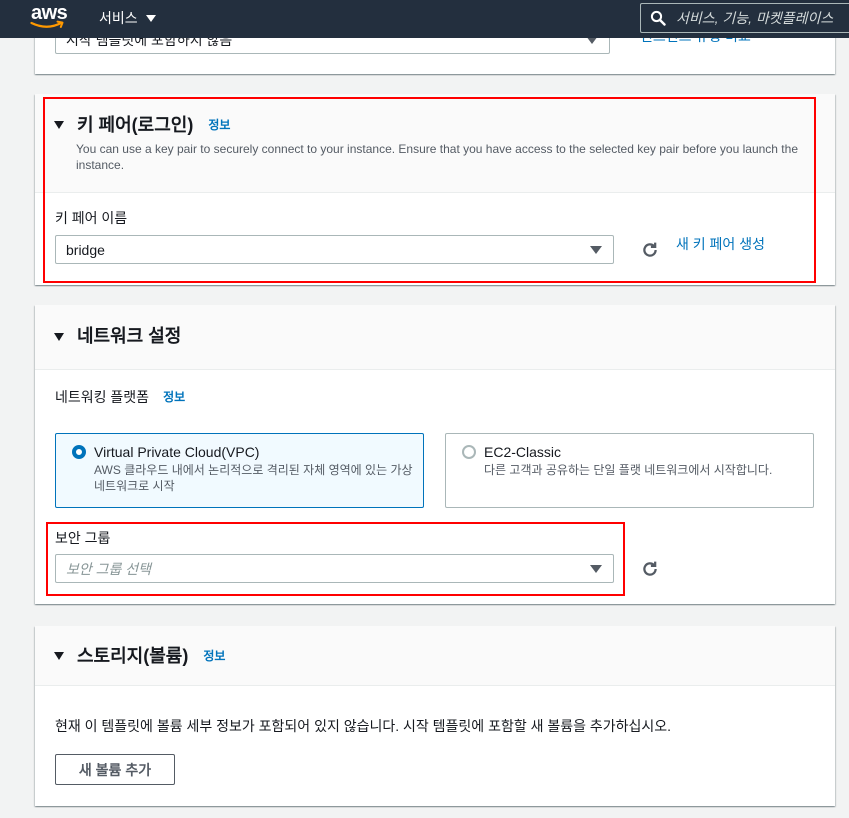 Image resolution: width=849 pixels, height=818 pixels. I want to click on ec2-classic-radio-button, so click(469, 452).